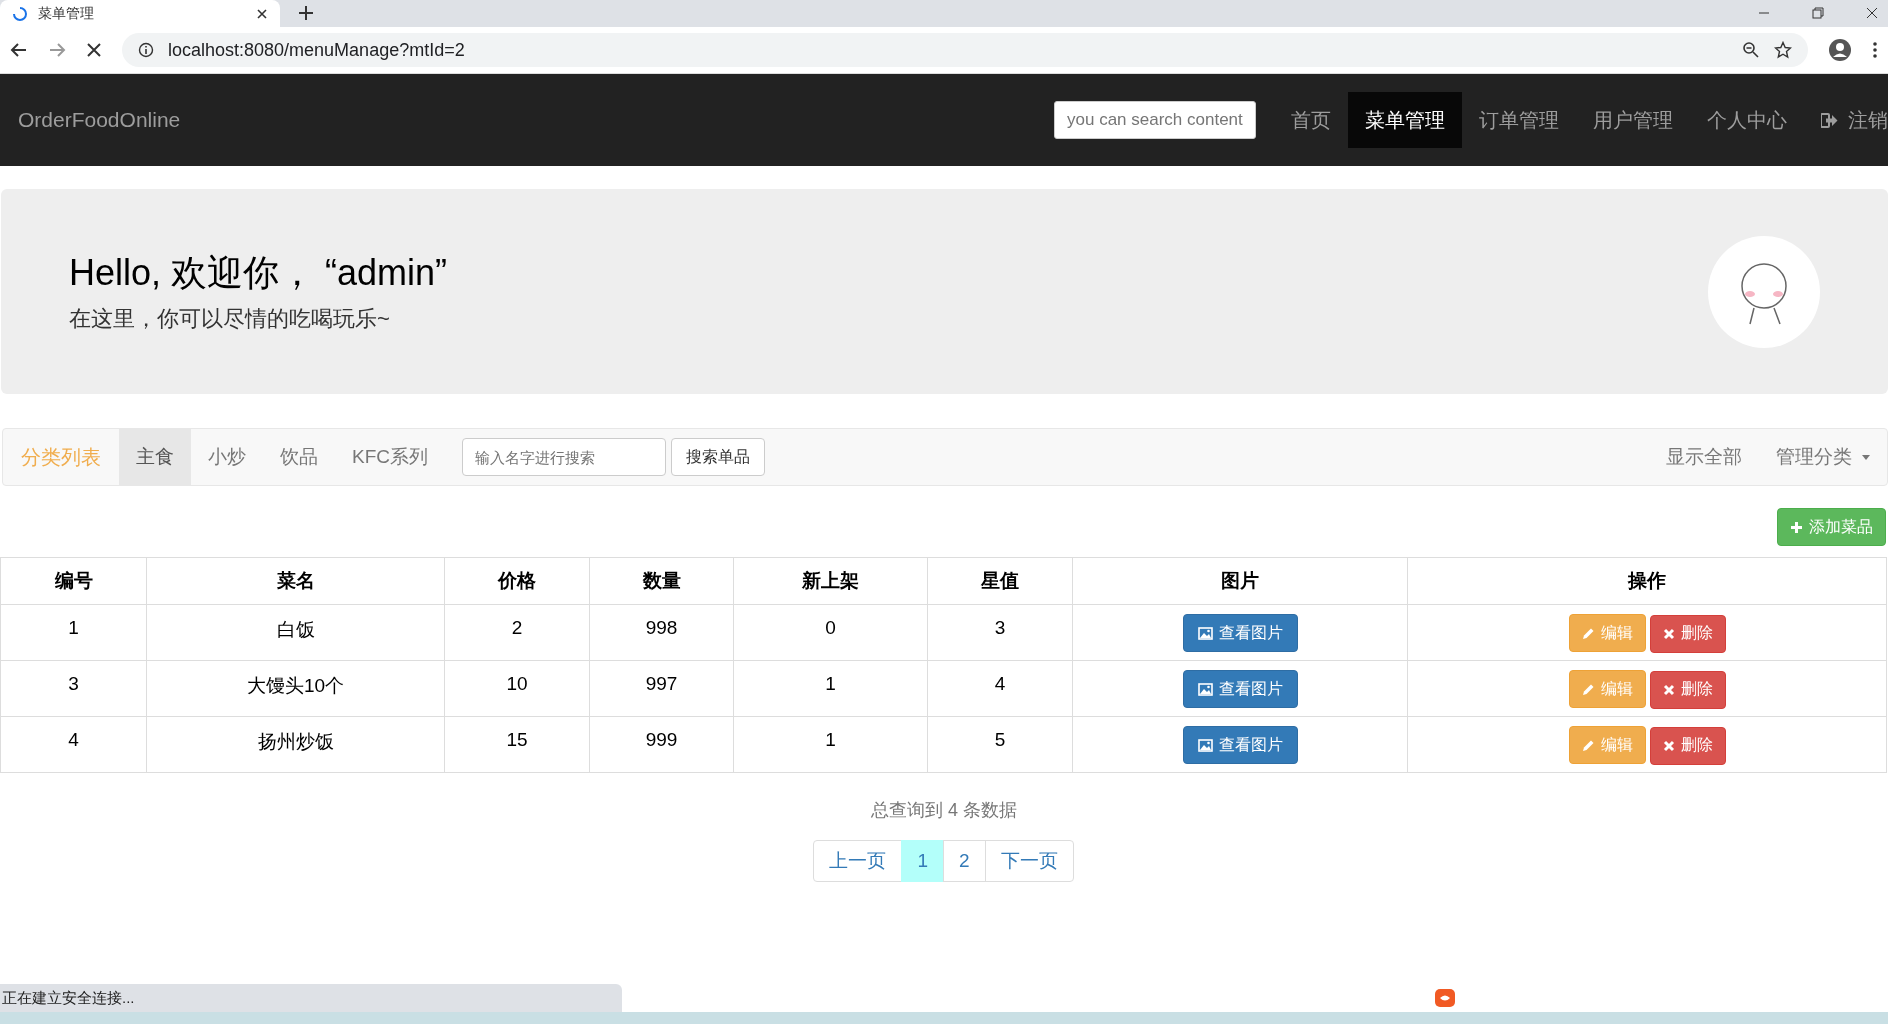 This screenshot has height=1024, width=1888. I want to click on nav-link: 首页, so click(1311, 120).